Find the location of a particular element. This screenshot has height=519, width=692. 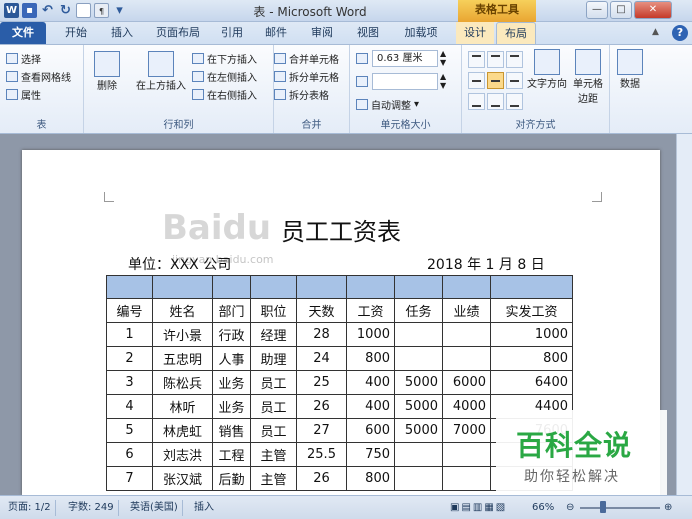

table-cell: 6 is located at coordinates (129, 454).